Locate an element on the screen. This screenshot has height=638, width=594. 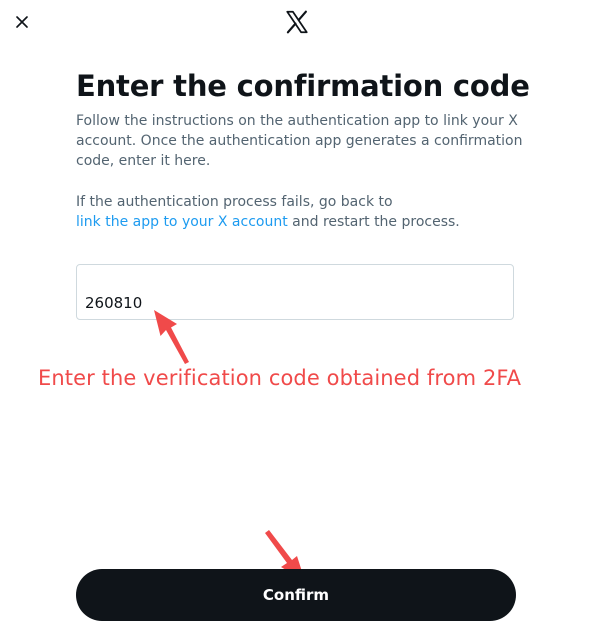
fail-text-after: and restart the process. is located at coordinates (376, 222).